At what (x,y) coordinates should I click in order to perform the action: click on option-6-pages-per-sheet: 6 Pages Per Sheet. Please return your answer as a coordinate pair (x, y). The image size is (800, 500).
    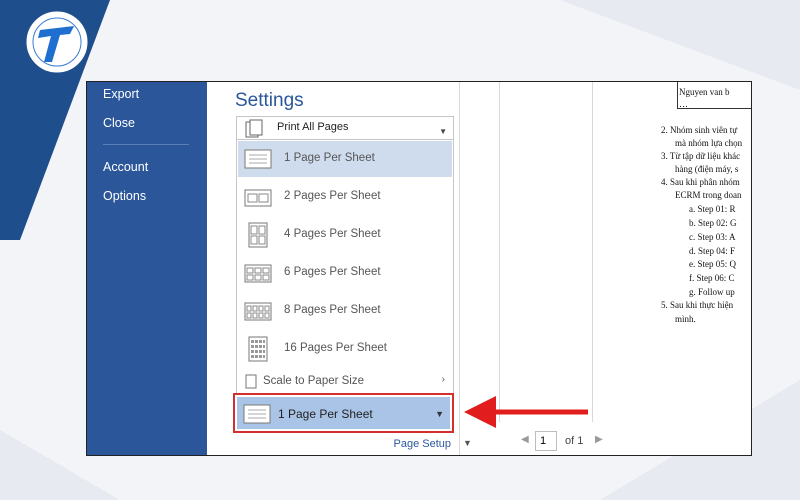
    Looking at the image, I should click on (345, 273).